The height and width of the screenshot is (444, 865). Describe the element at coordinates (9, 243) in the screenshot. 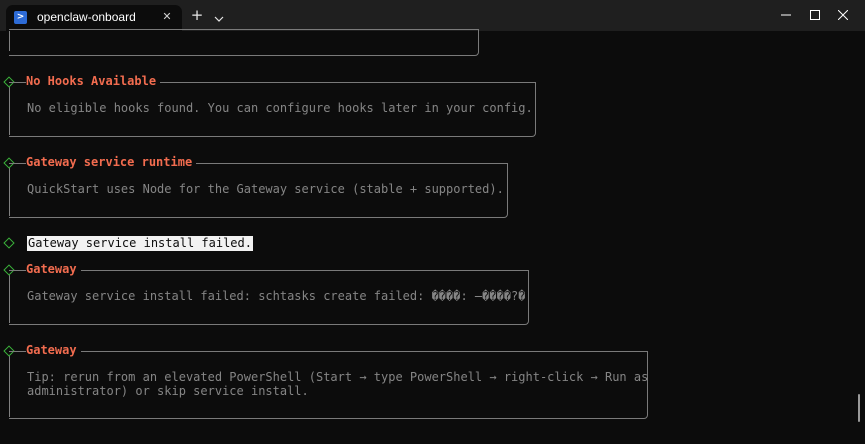

I see `bullet-diamond-icon` at that location.